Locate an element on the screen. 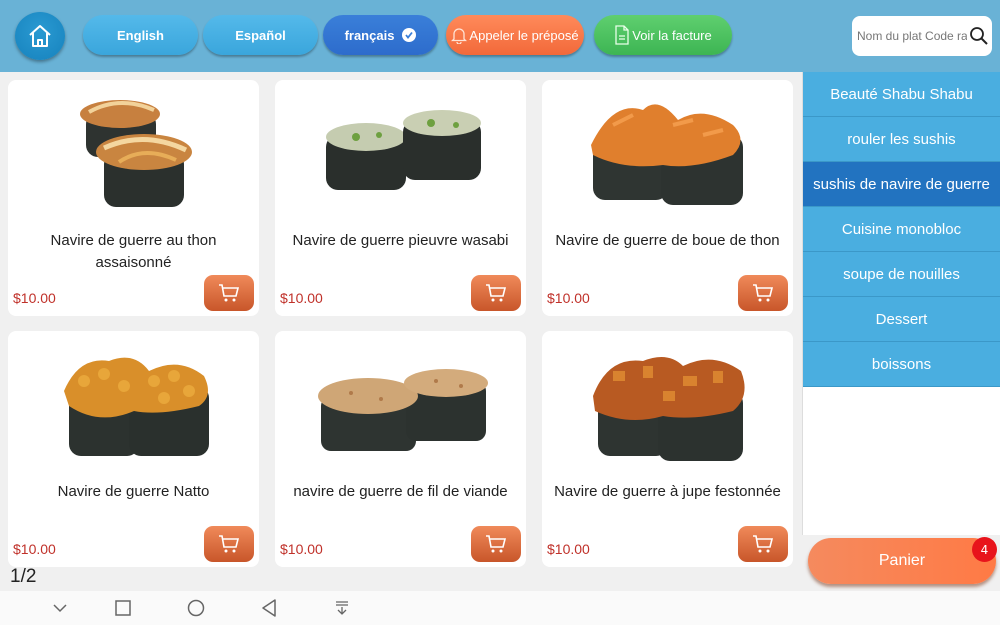  document-icon is located at coordinates (622, 35).